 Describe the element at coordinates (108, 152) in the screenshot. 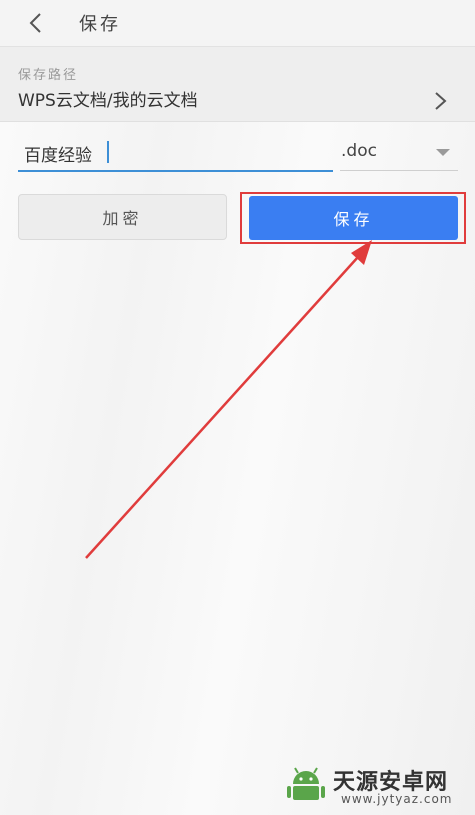

I see `text-caret` at that location.